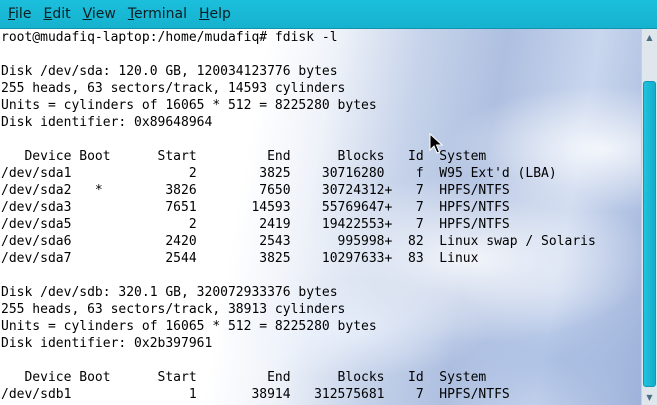  Describe the element at coordinates (436, 143) in the screenshot. I see `mouse-pointer-icon` at that location.